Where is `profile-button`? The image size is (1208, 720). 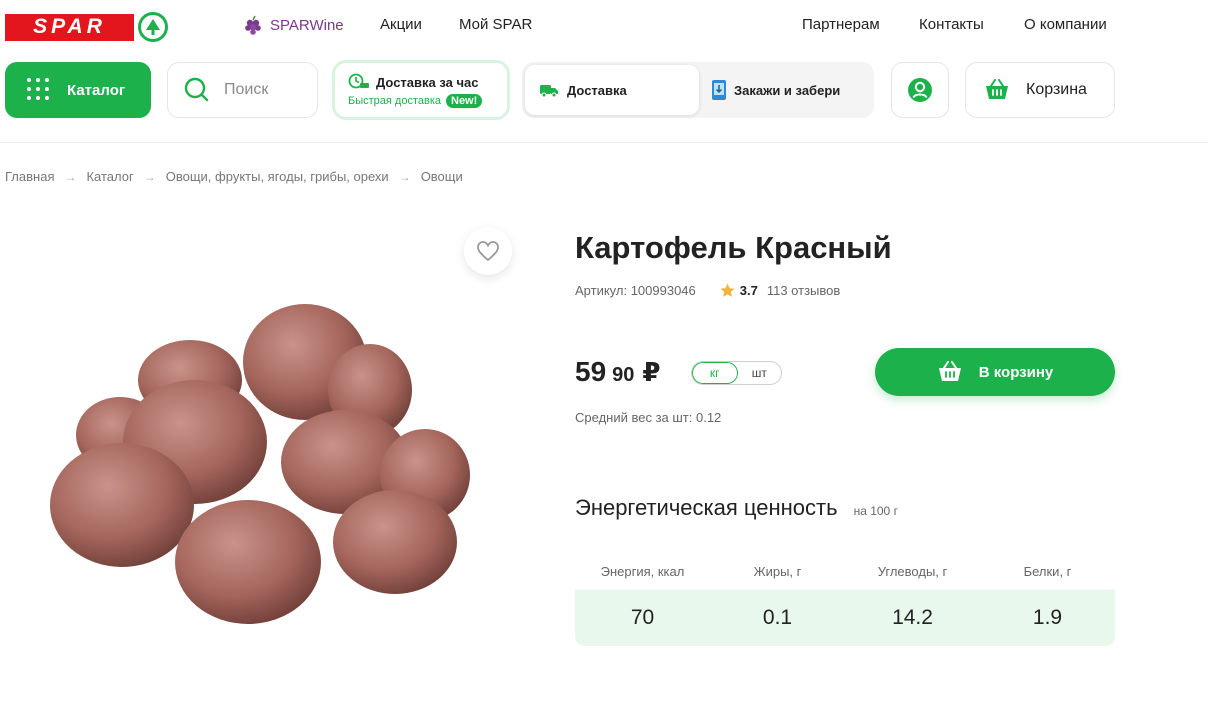 profile-button is located at coordinates (920, 90).